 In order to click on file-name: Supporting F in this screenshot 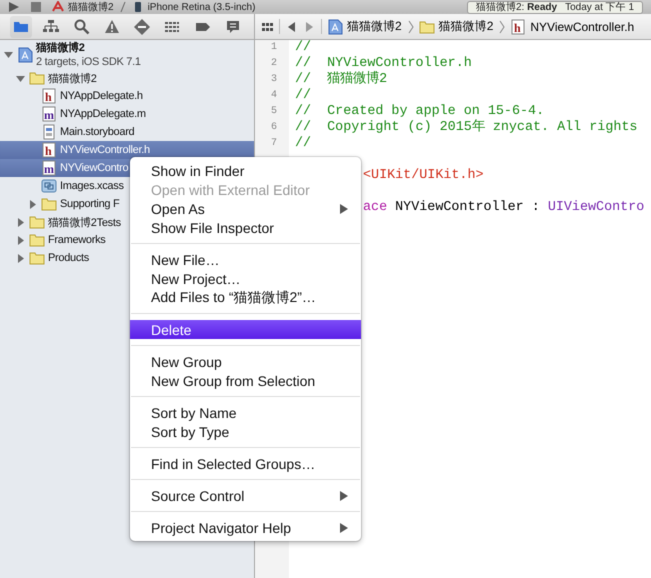, I will do `click(90, 204)`.